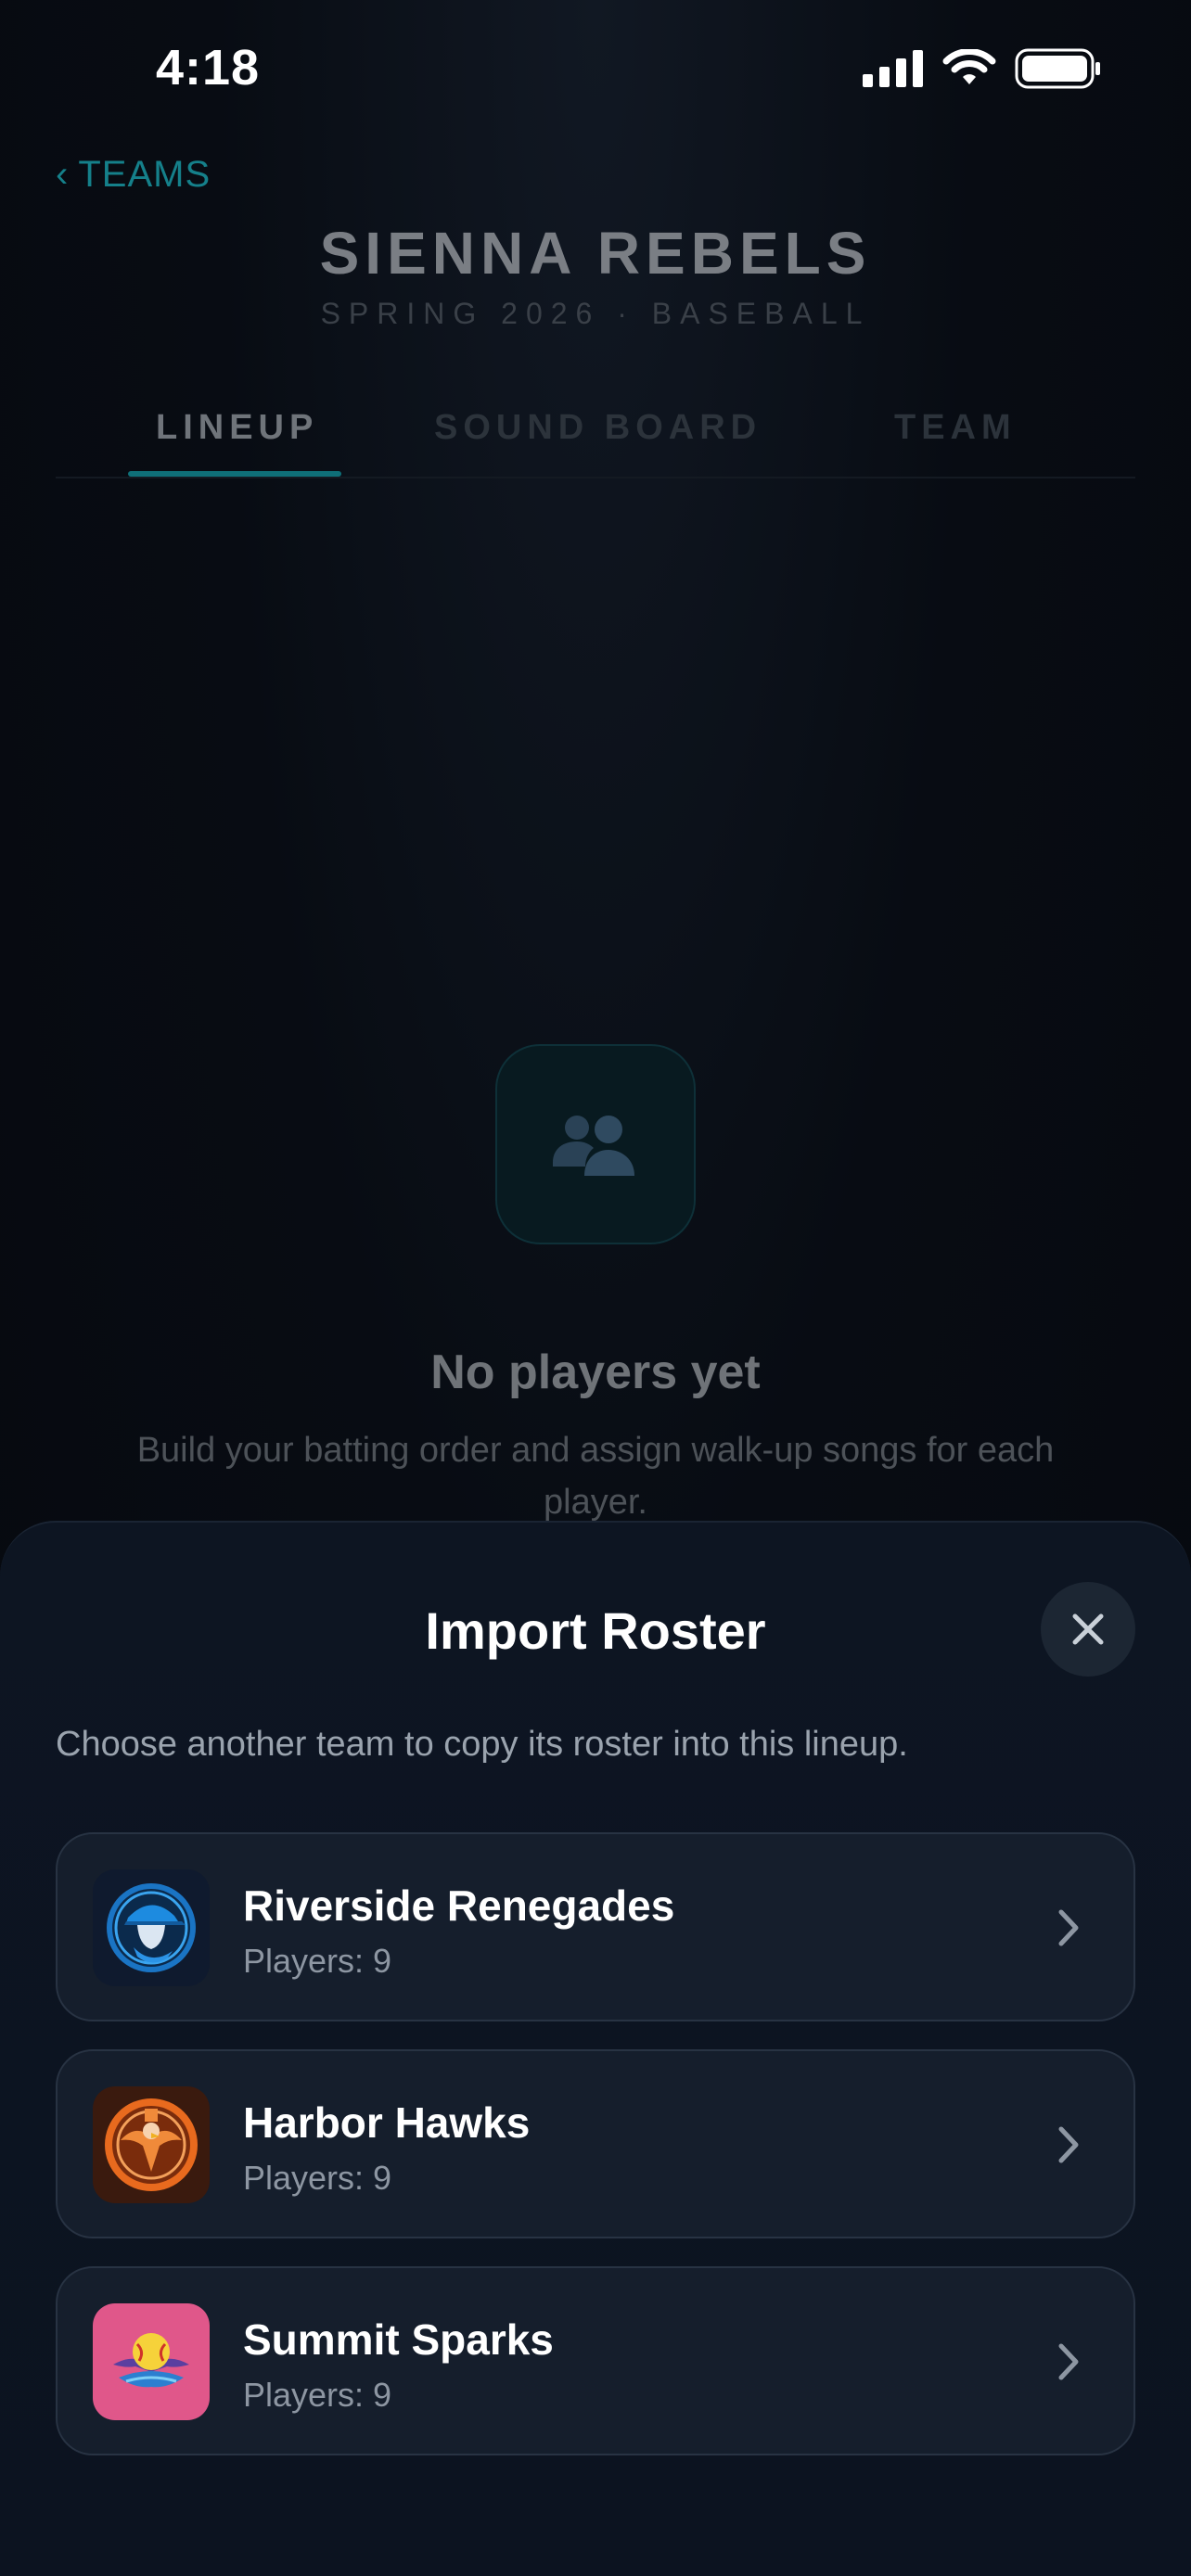  I want to click on active-tab-indicator, so click(235, 474).